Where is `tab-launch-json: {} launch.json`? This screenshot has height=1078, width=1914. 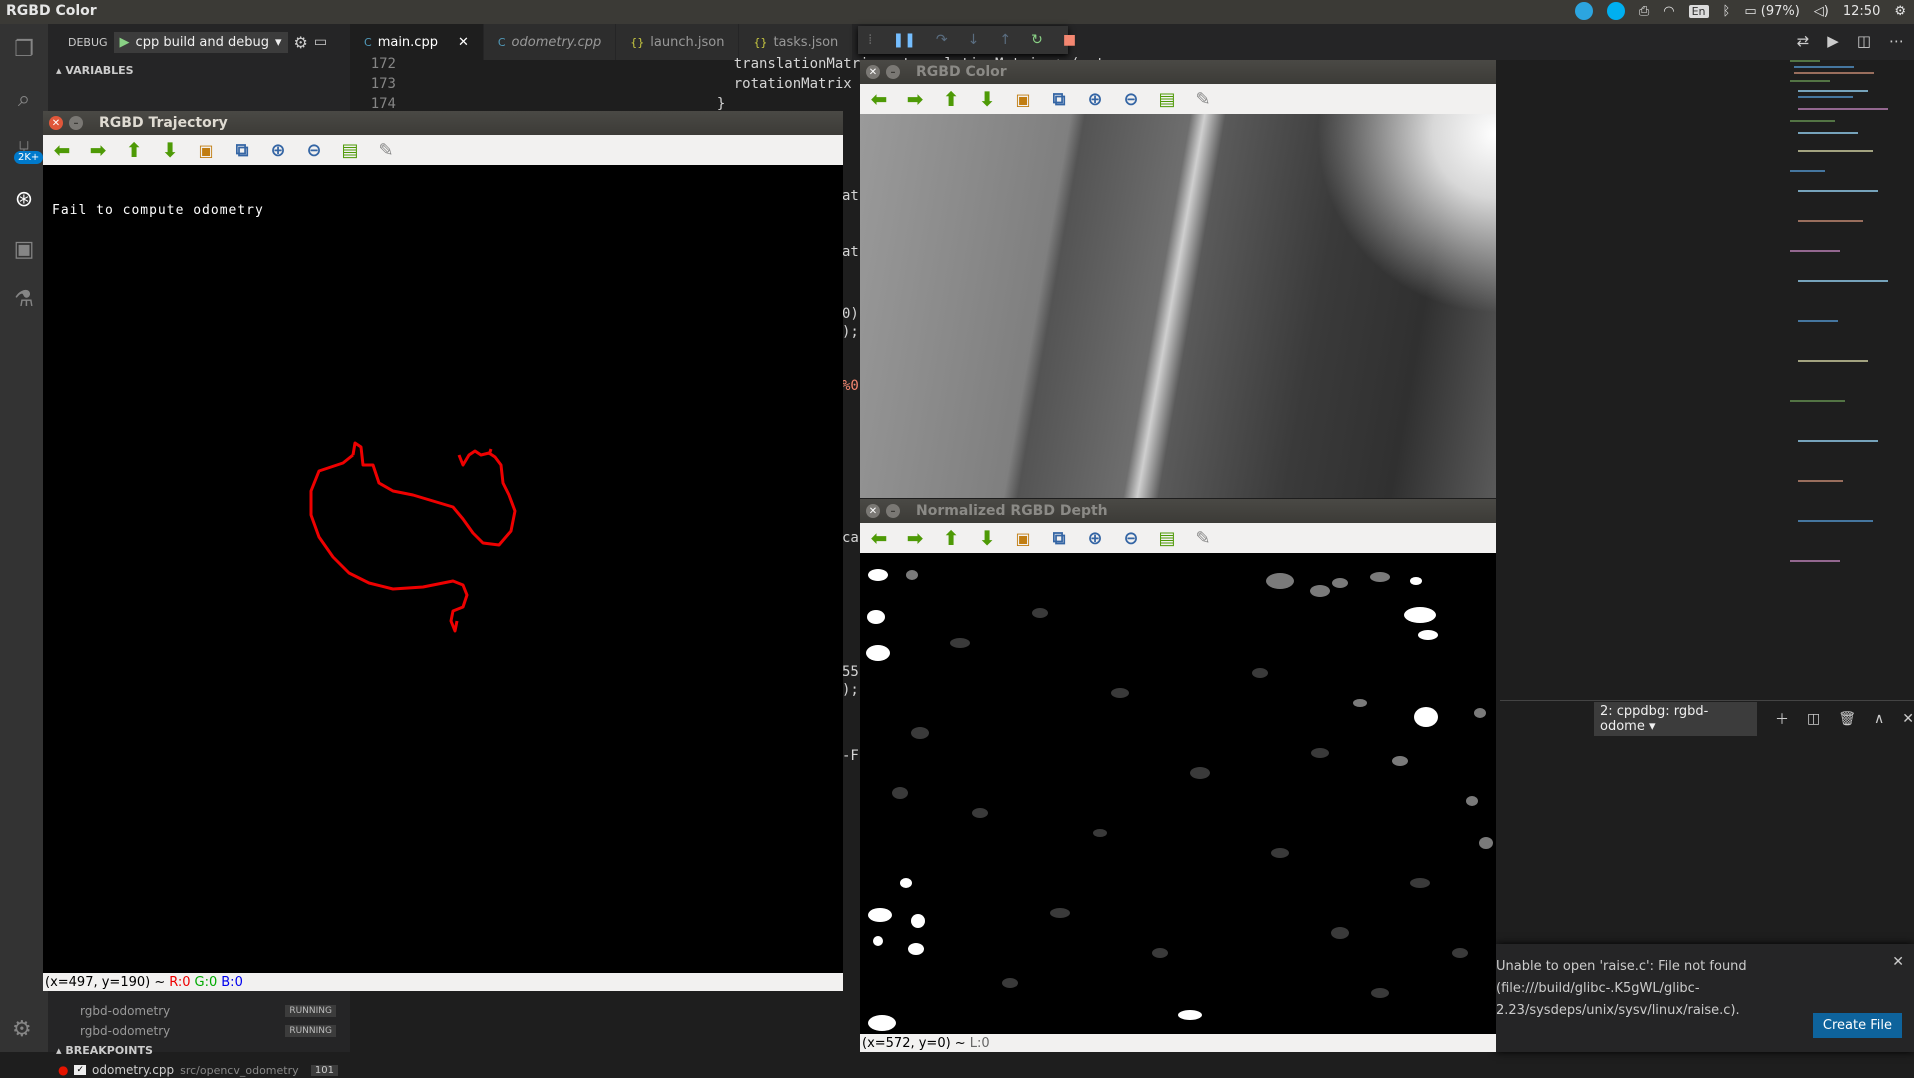 tab-launch-json: {} launch.json is located at coordinates (678, 42).